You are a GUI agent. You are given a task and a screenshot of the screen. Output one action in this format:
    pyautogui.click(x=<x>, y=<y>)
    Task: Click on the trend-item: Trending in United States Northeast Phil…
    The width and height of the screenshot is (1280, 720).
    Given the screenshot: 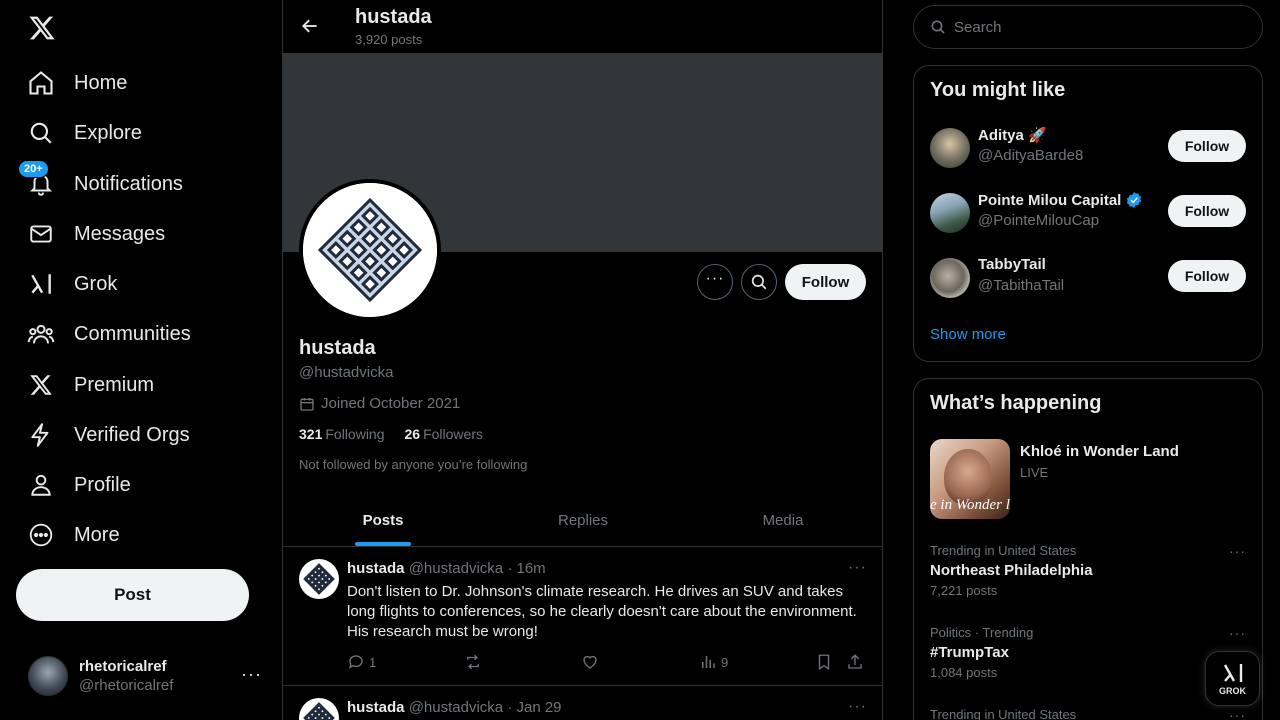 What is the action you would take?
    pyautogui.click(x=1088, y=570)
    